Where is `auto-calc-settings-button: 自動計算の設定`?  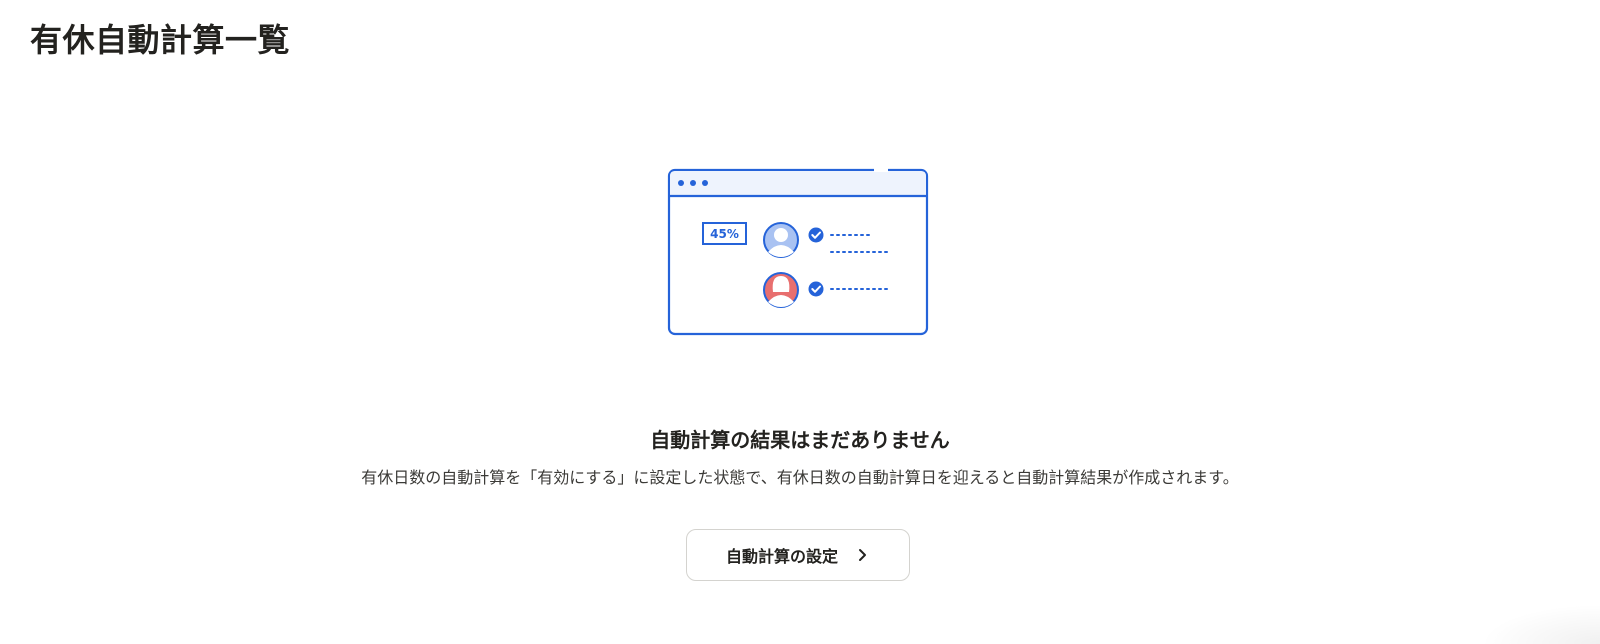
auto-calc-settings-button: 自動計算の設定 is located at coordinates (798, 555).